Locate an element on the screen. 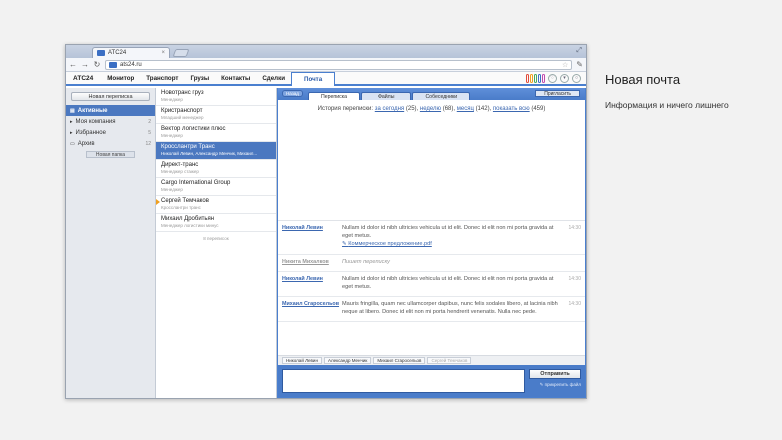 This screenshot has width=782, height=440. paperclip-orange-icon is located at coordinates (531, 78).